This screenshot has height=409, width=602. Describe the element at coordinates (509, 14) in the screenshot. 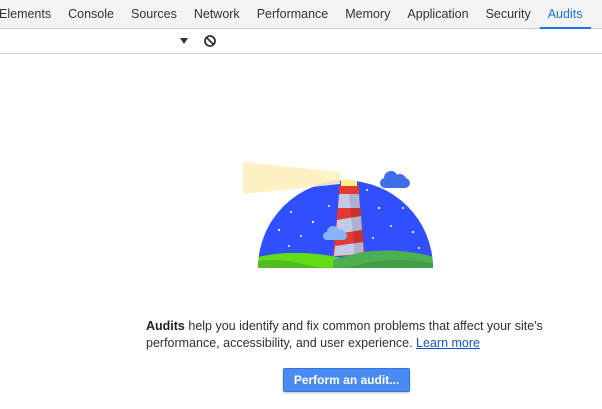

I see `tab-security: Security` at that location.